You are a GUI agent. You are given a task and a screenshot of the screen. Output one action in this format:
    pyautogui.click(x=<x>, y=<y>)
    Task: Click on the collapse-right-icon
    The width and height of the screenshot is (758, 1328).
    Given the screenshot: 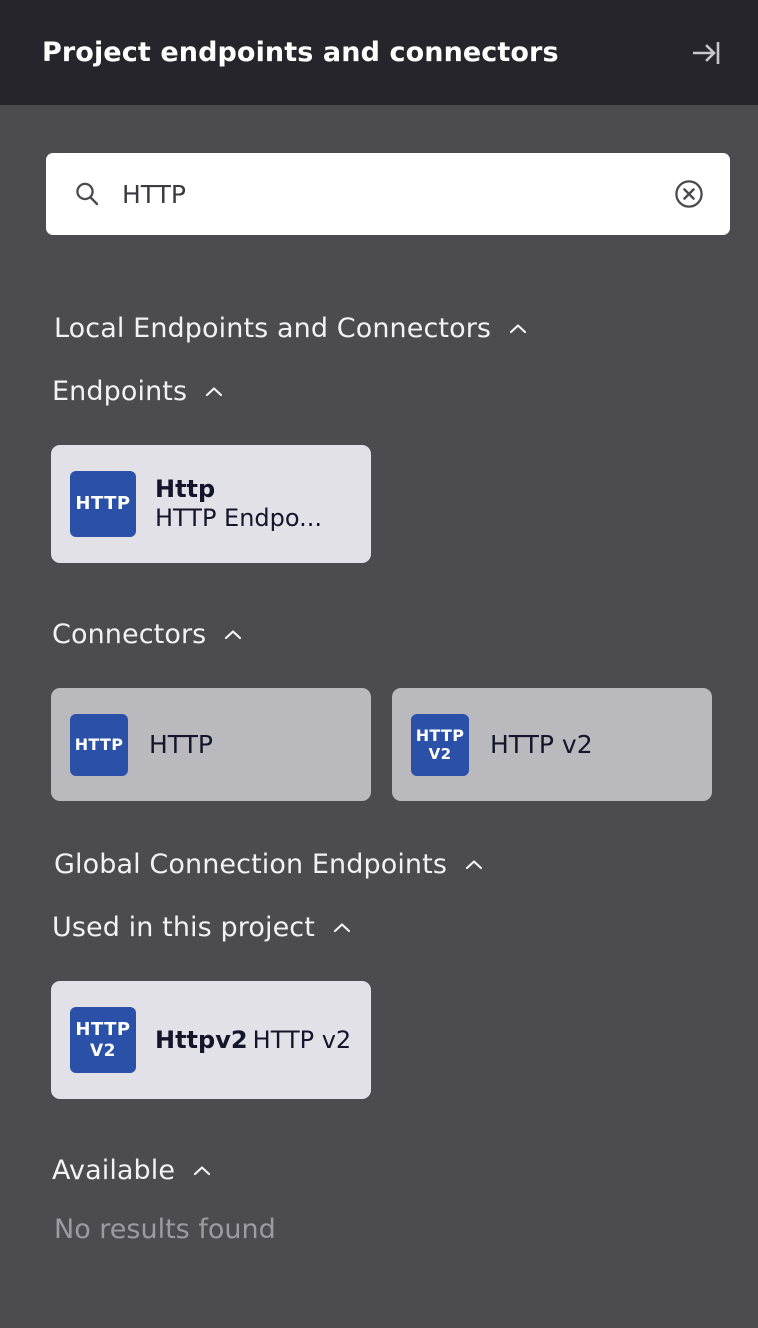 What is the action you would take?
    pyautogui.click(x=706, y=53)
    